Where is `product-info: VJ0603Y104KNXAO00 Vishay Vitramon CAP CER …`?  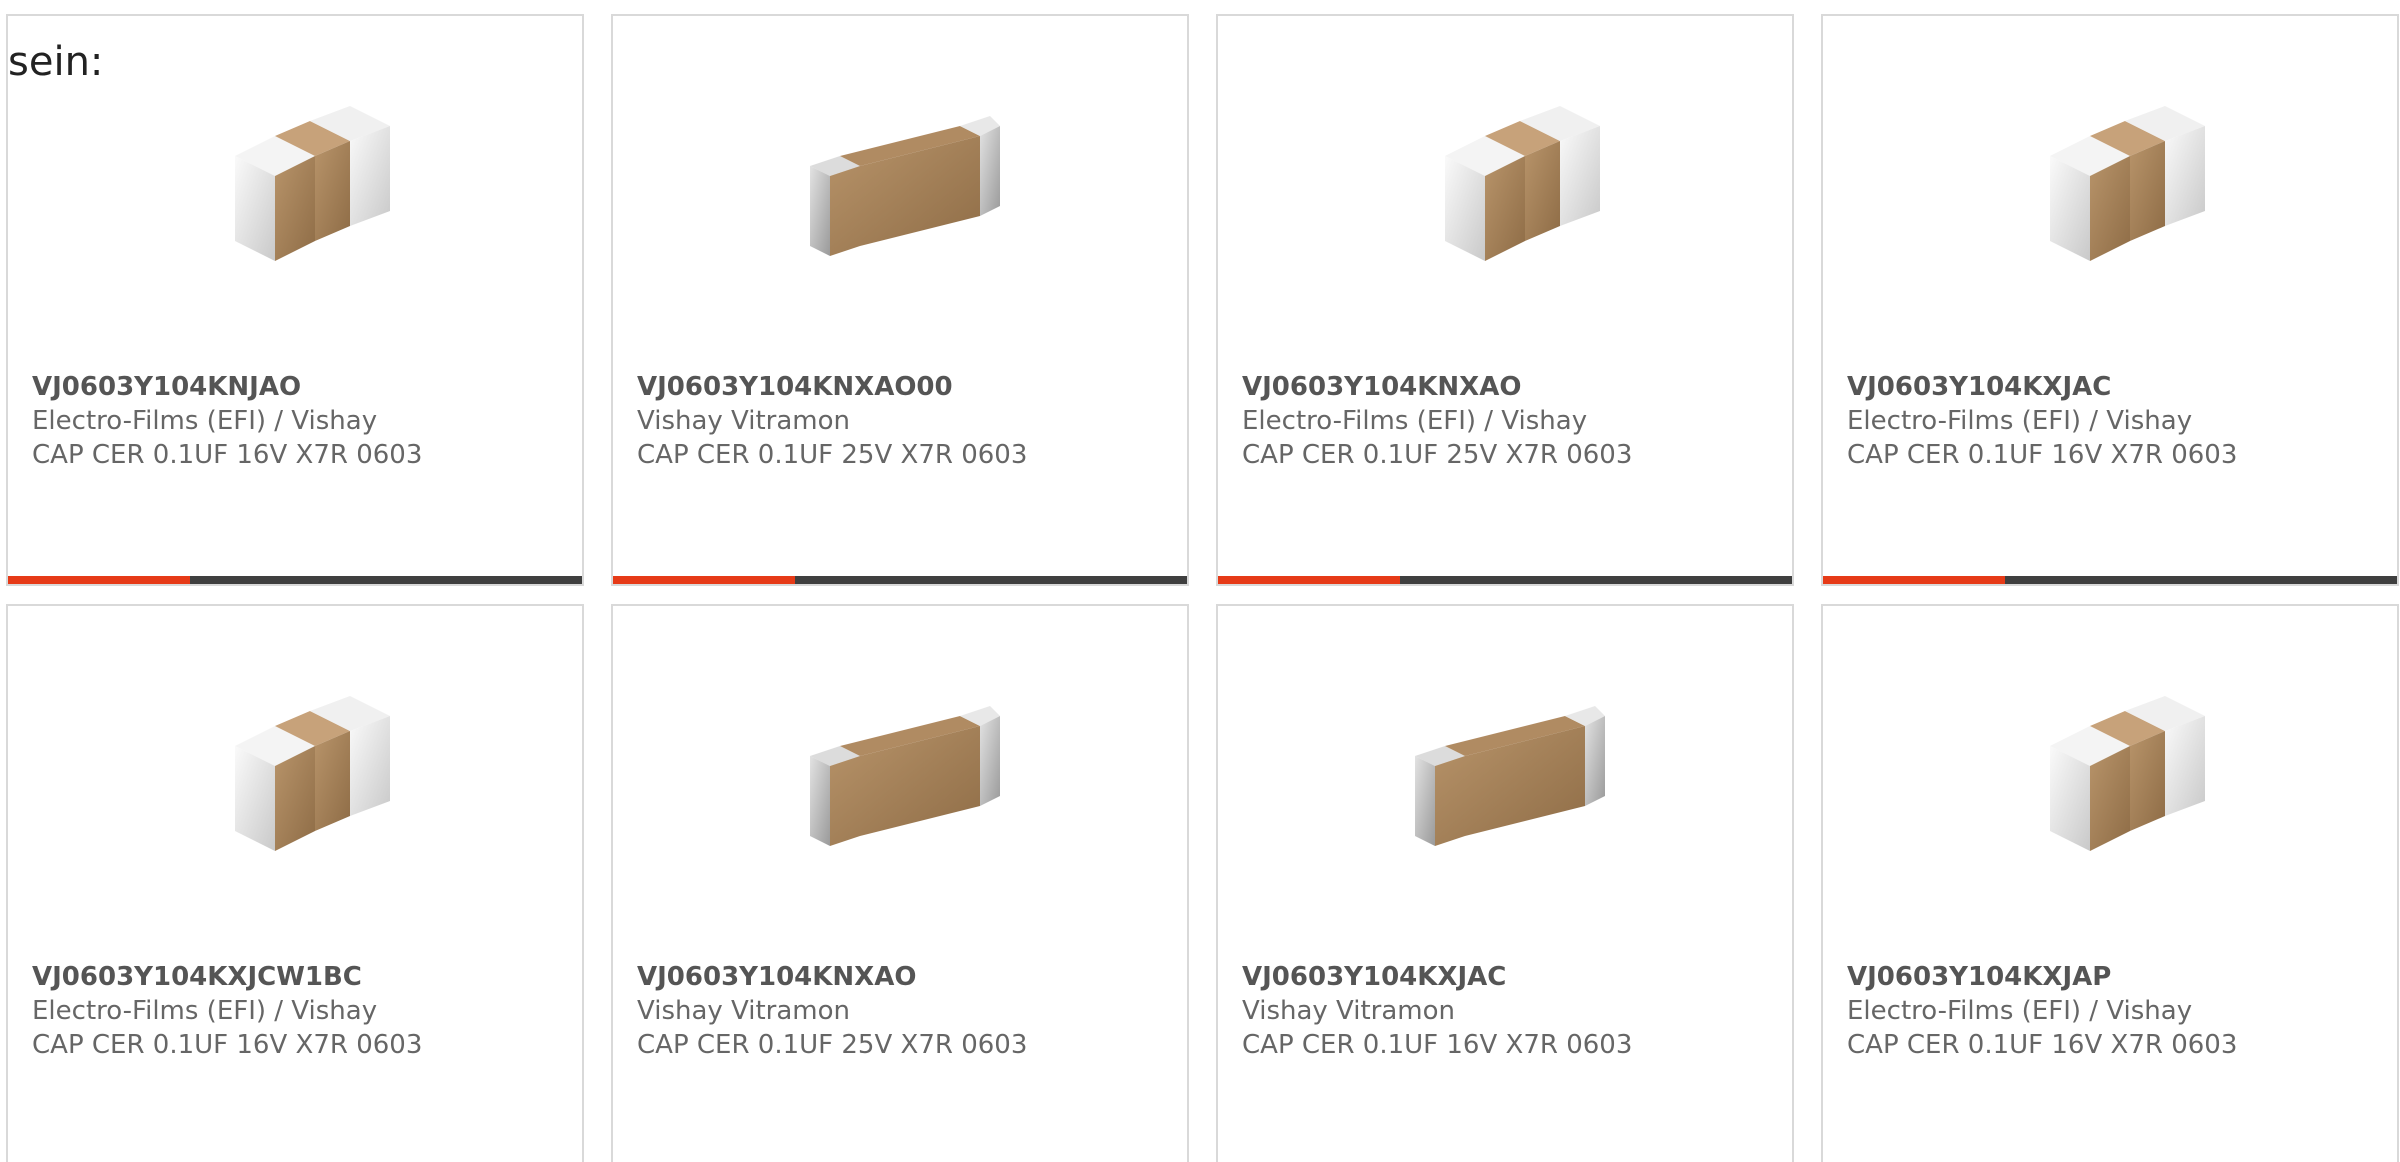 product-info: VJ0603Y104KNXAO00 Vishay Vitramon CAP CER … is located at coordinates (907, 421).